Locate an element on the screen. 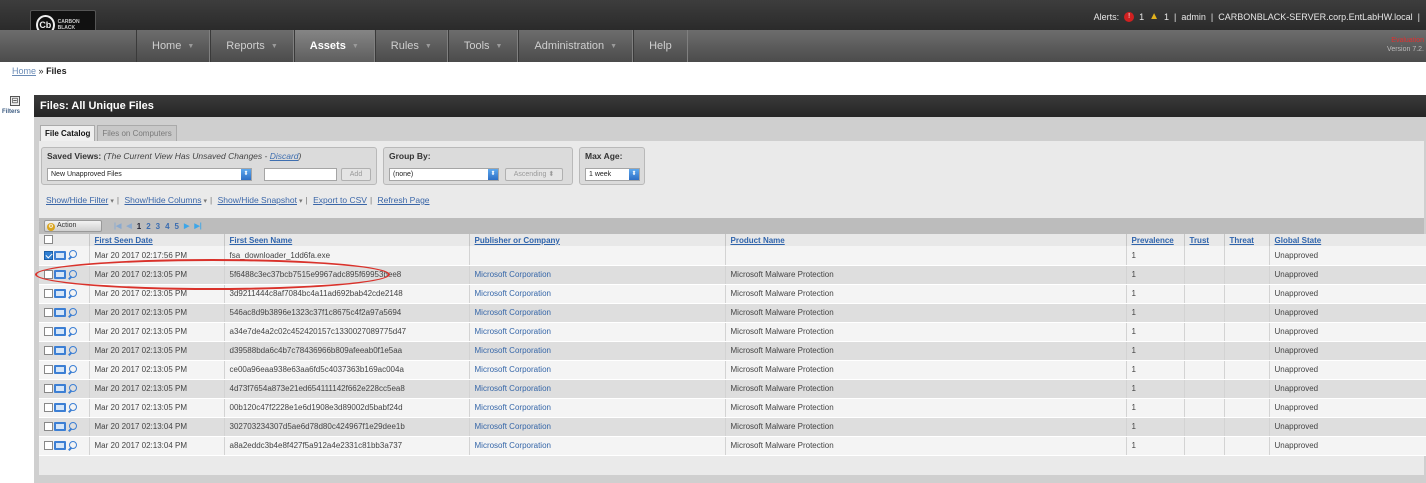 The height and width of the screenshot is (483, 1426). saved-view-select: New Unapproved Files ⬍ is located at coordinates (149, 174).